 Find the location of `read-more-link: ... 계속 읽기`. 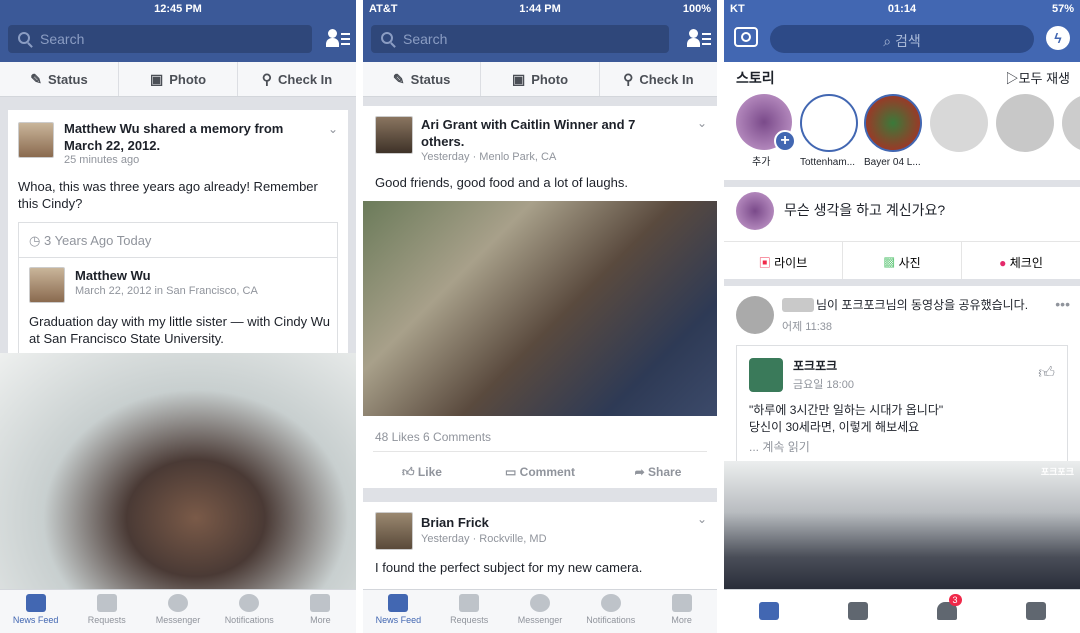

read-more-link: ... 계속 읽기 is located at coordinates (779, 446).